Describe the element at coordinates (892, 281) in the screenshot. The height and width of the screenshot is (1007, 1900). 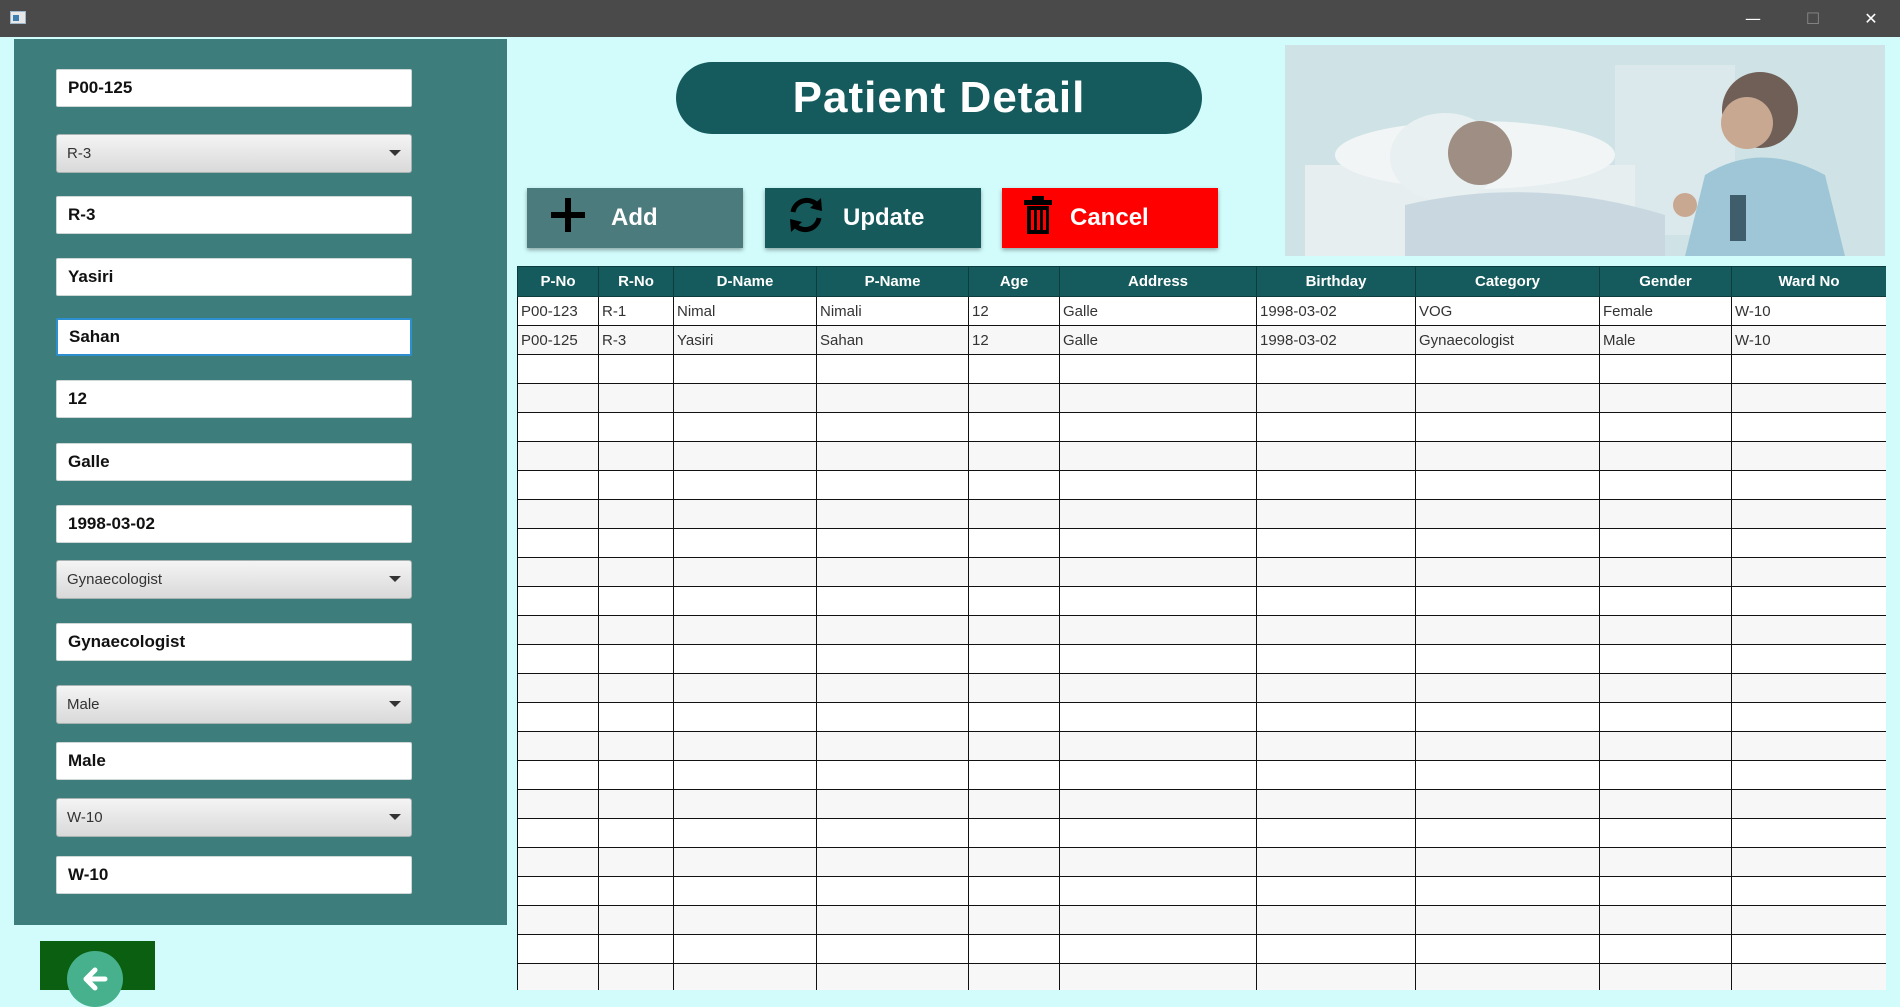
I see `column-header: P-Name` at that location.